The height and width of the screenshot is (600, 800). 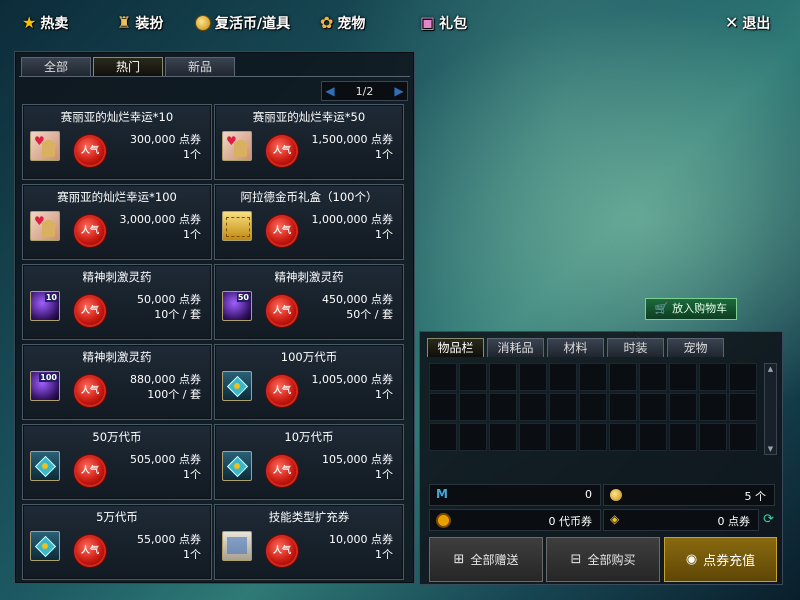 I want to click on product-card: 技能类型扩充券 人气 10,000 点券 1个, so click(x=309, y=542).